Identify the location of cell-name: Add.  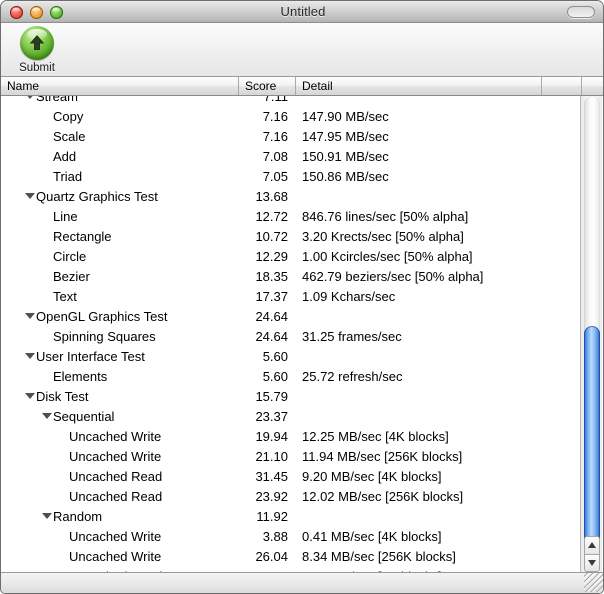
(65, 156).